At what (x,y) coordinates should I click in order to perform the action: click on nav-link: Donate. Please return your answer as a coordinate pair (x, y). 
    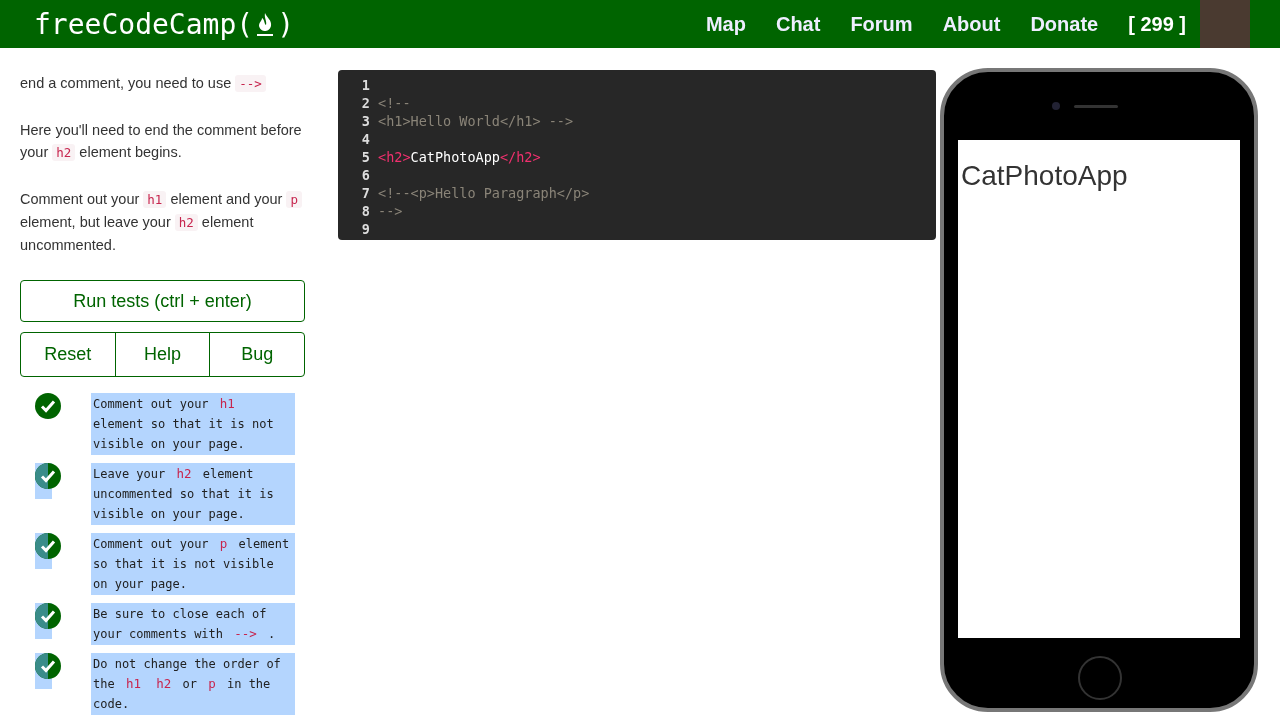
    Looking at the image, I should click on (1064, 24).